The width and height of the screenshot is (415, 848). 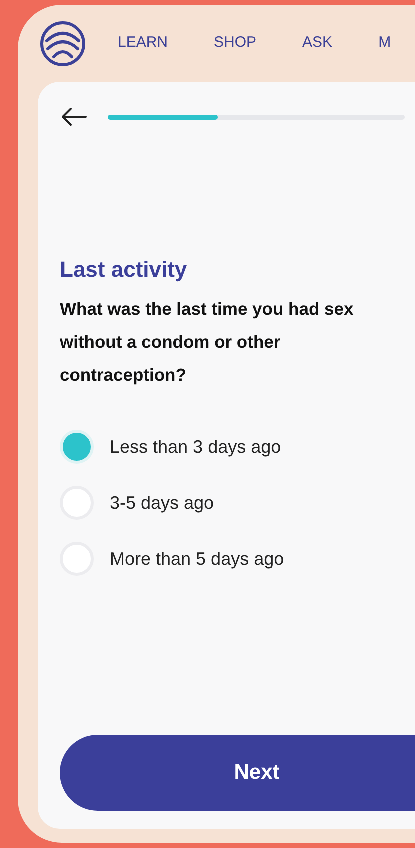 I want to click on question-title: Last activity, so click(x=124, y=270).